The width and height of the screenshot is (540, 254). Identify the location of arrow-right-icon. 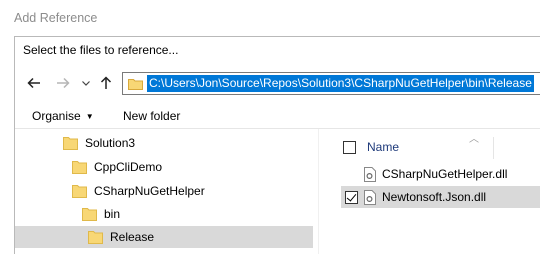
(63, 83).